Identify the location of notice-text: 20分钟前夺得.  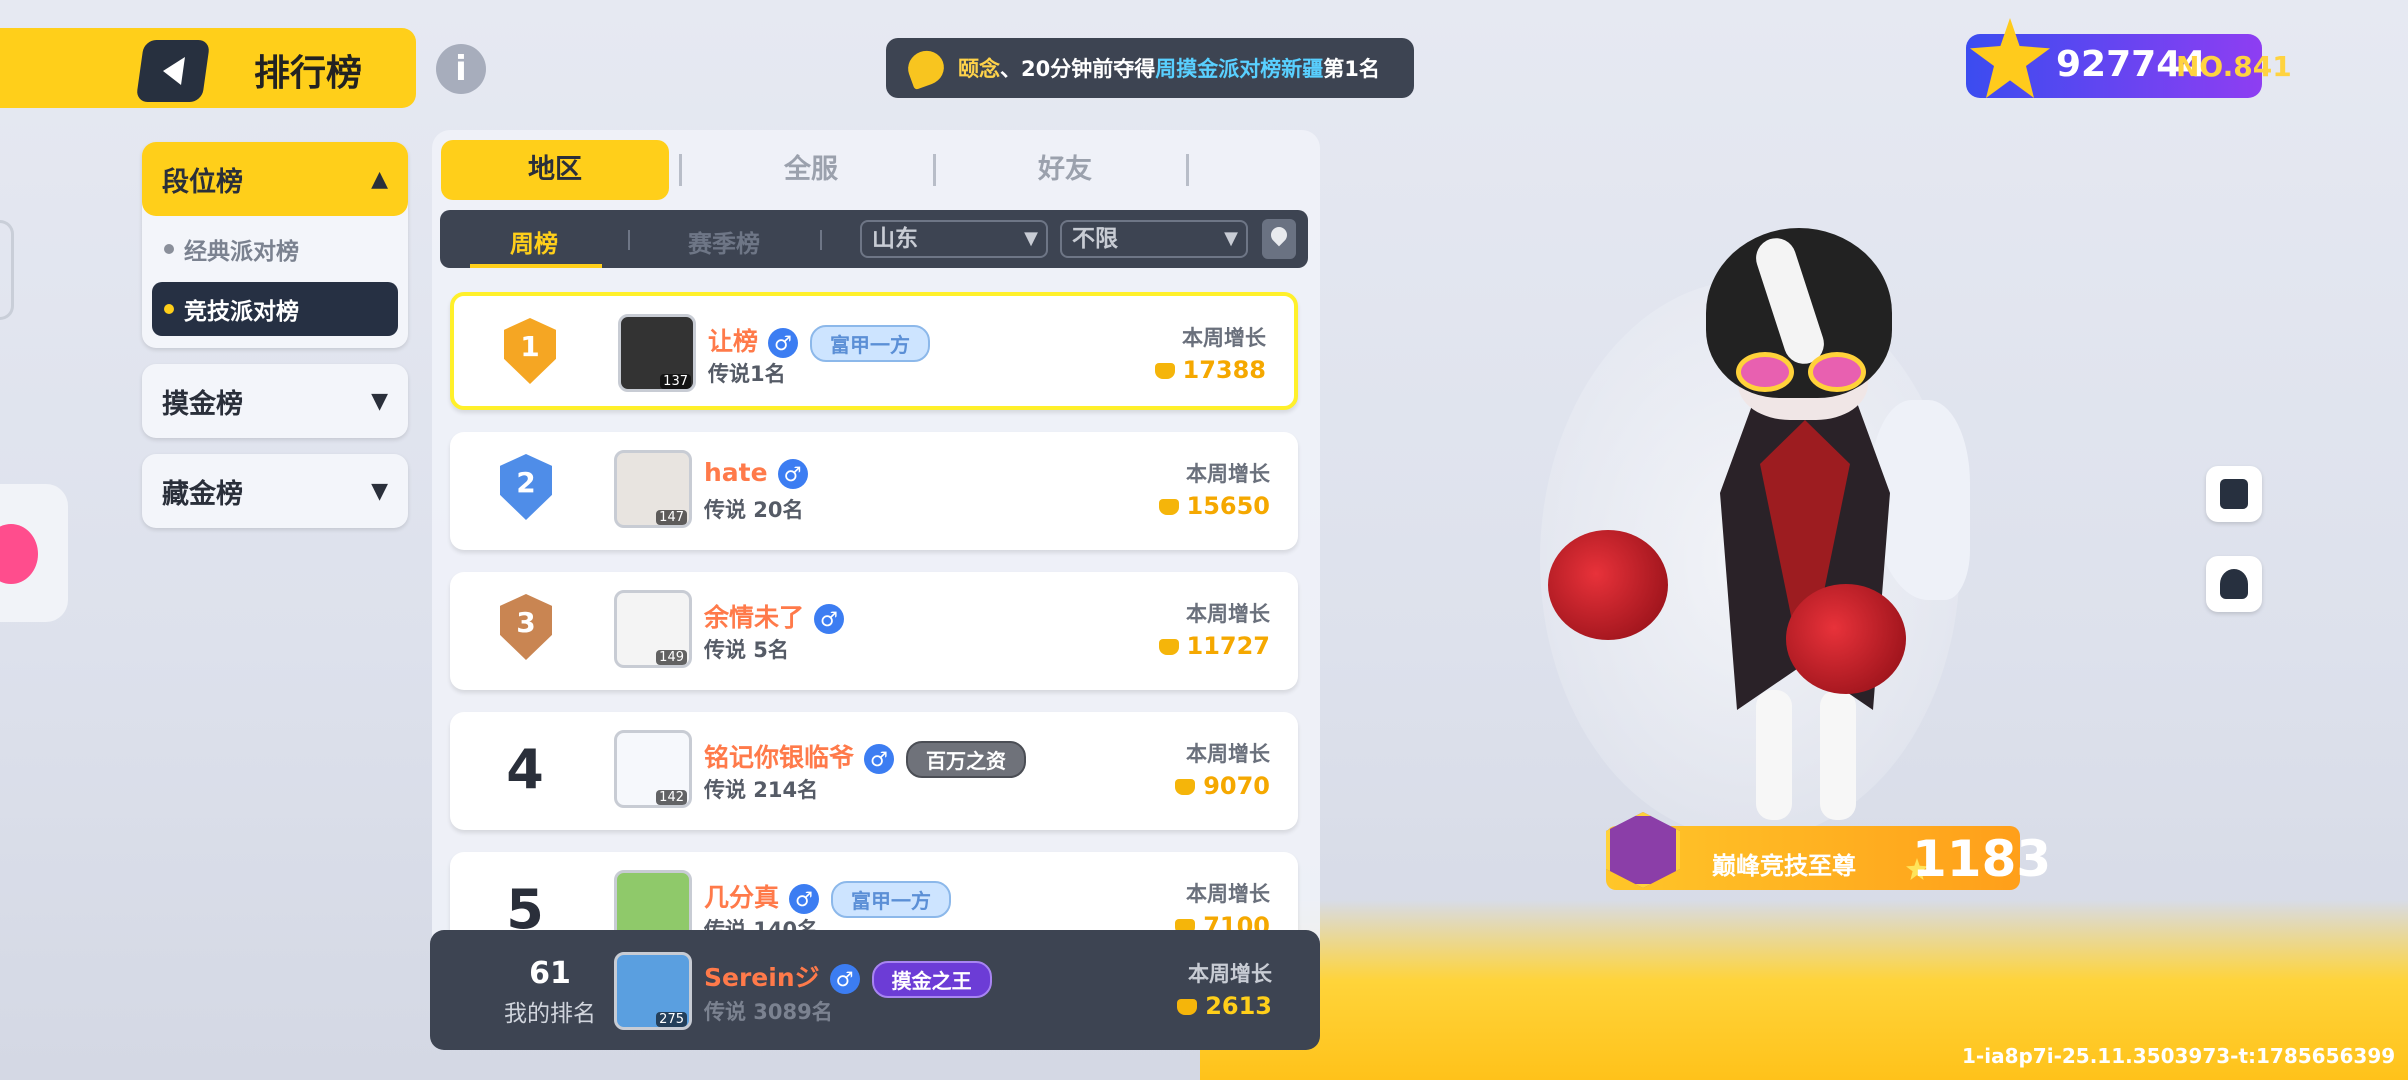
(1088, 69).